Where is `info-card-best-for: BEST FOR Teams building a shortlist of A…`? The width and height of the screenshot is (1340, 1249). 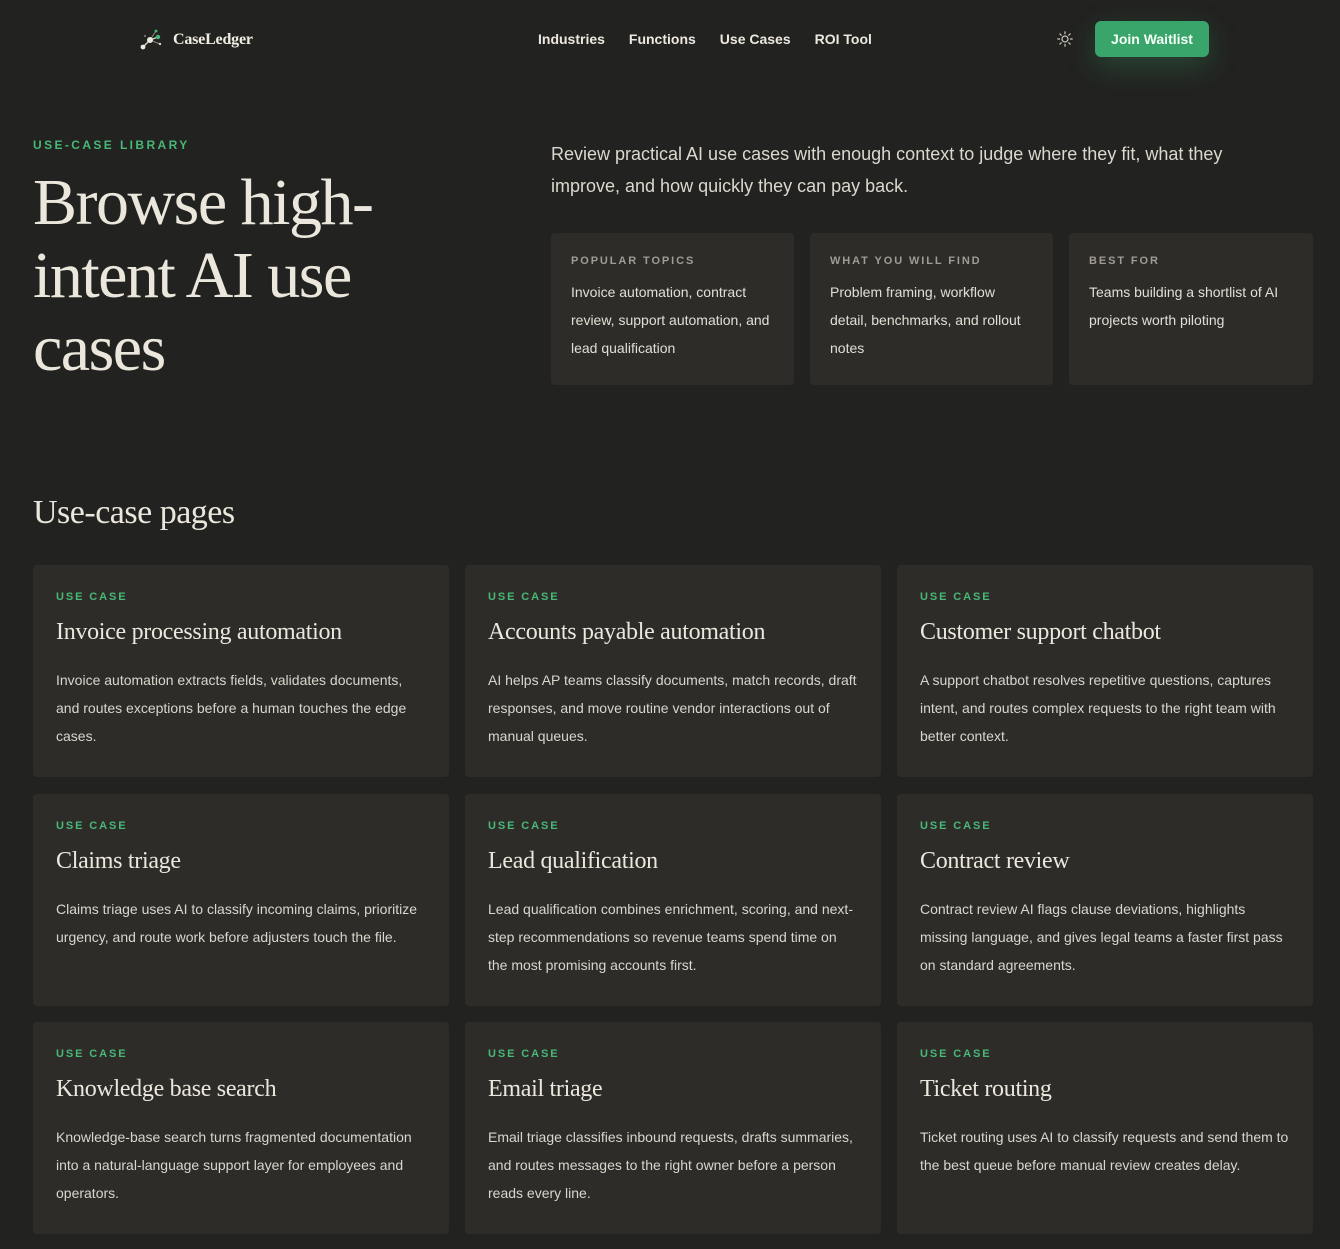 info-card-best-for: BEST FOR Teams building a shortlist of A… is located at coordinates (1191, 309).